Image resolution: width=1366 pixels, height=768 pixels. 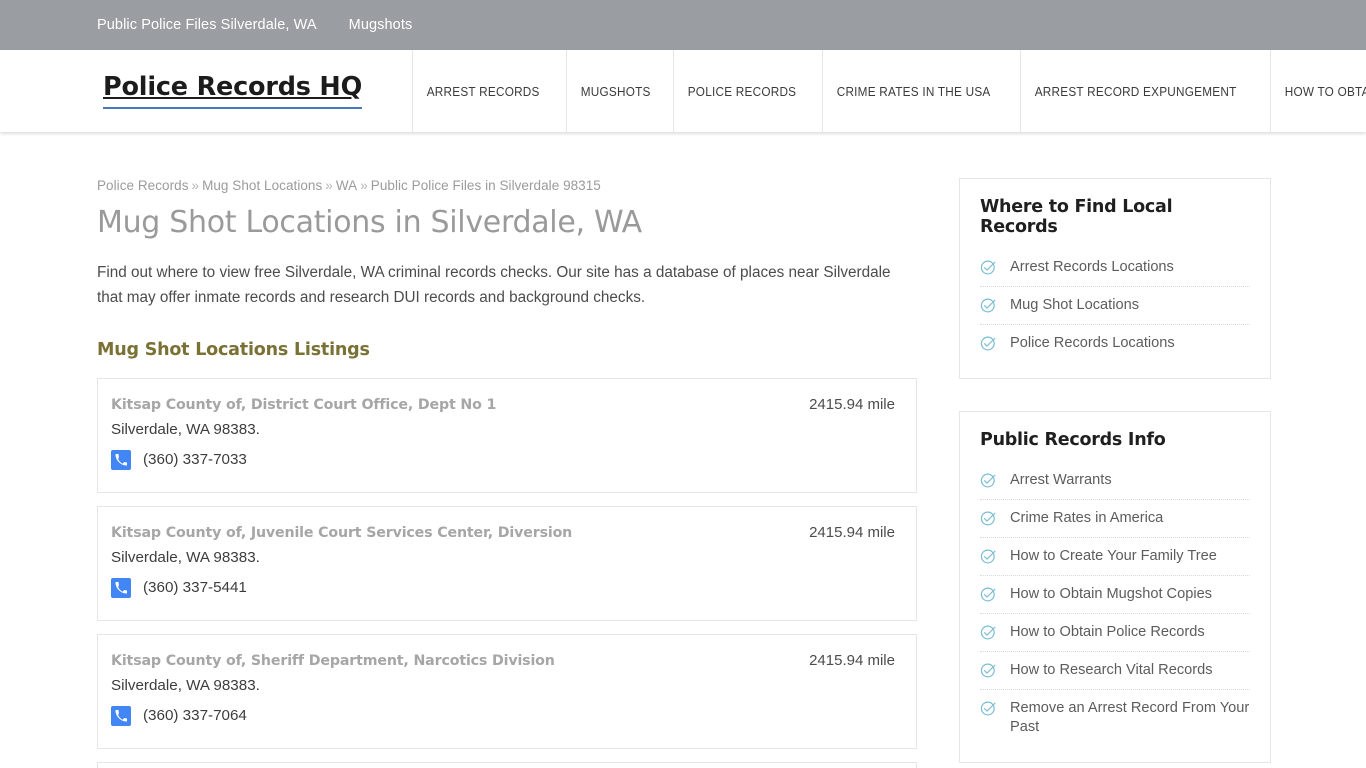 I want to click on topbar-link-public-police-files: Public Police Files Silverdale, WA, so click(x=207, y=25).